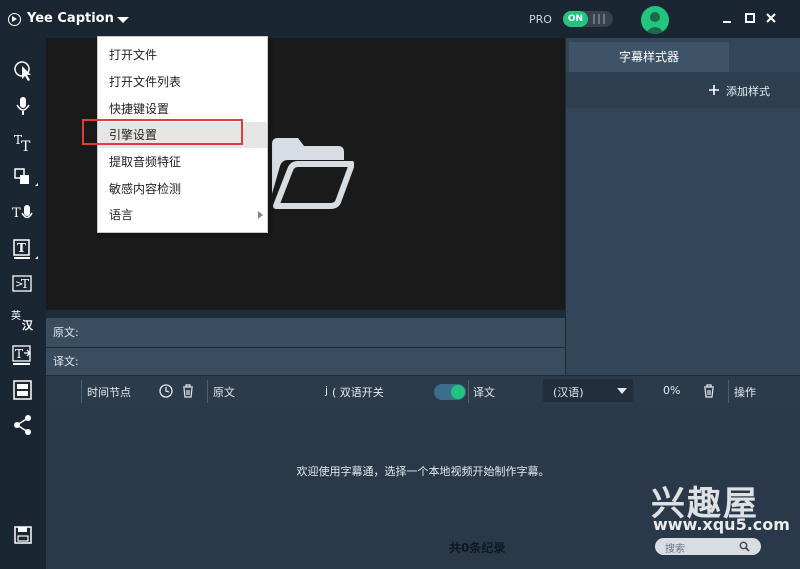 The height and width of the screenshot is (569, 800). What do you see at coordinates (721, 524) in the screenshot?
I see `watermark-url: www.xqu5.com` at bounding box center [721, 524].